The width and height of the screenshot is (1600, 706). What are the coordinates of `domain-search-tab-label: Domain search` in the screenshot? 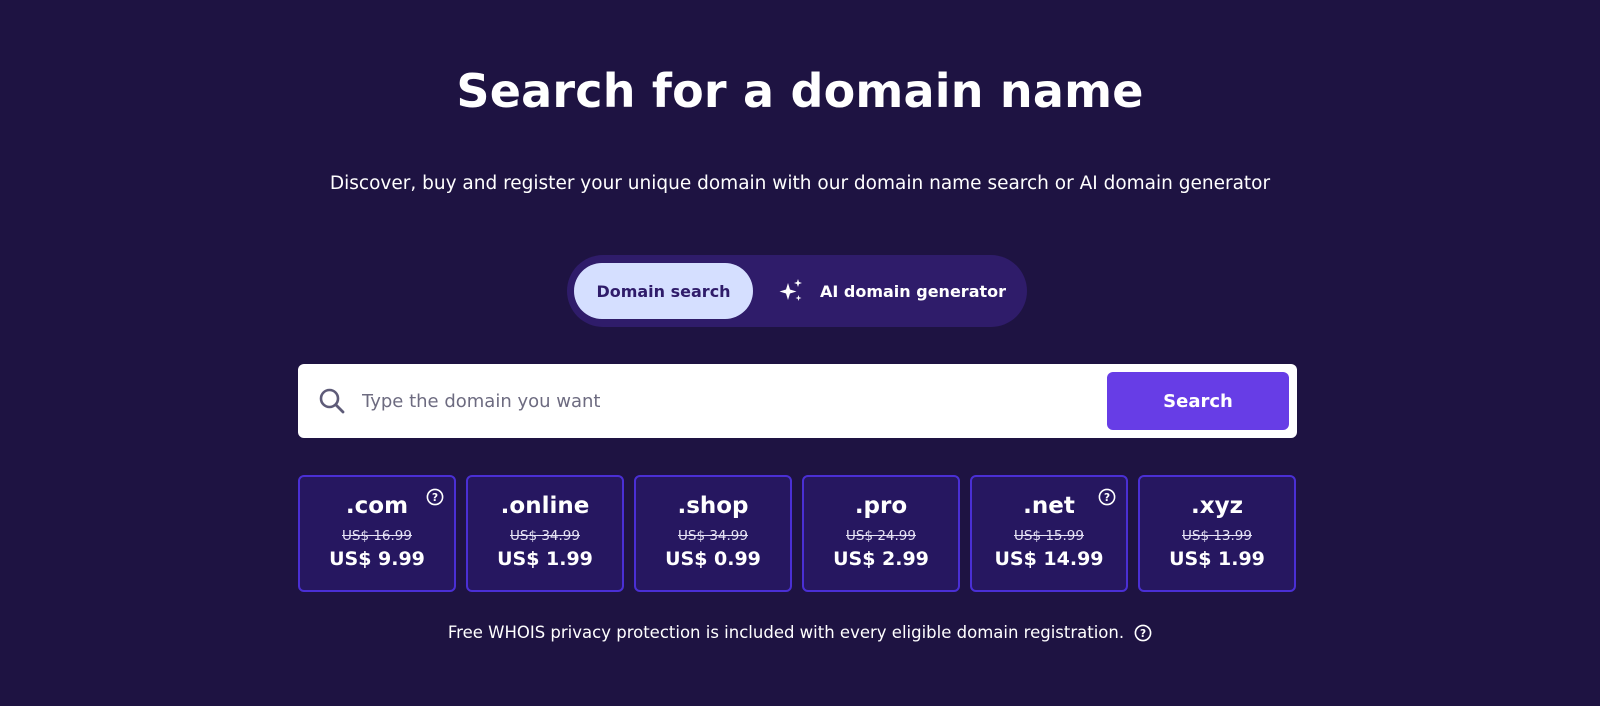 It's located at (663, 291).